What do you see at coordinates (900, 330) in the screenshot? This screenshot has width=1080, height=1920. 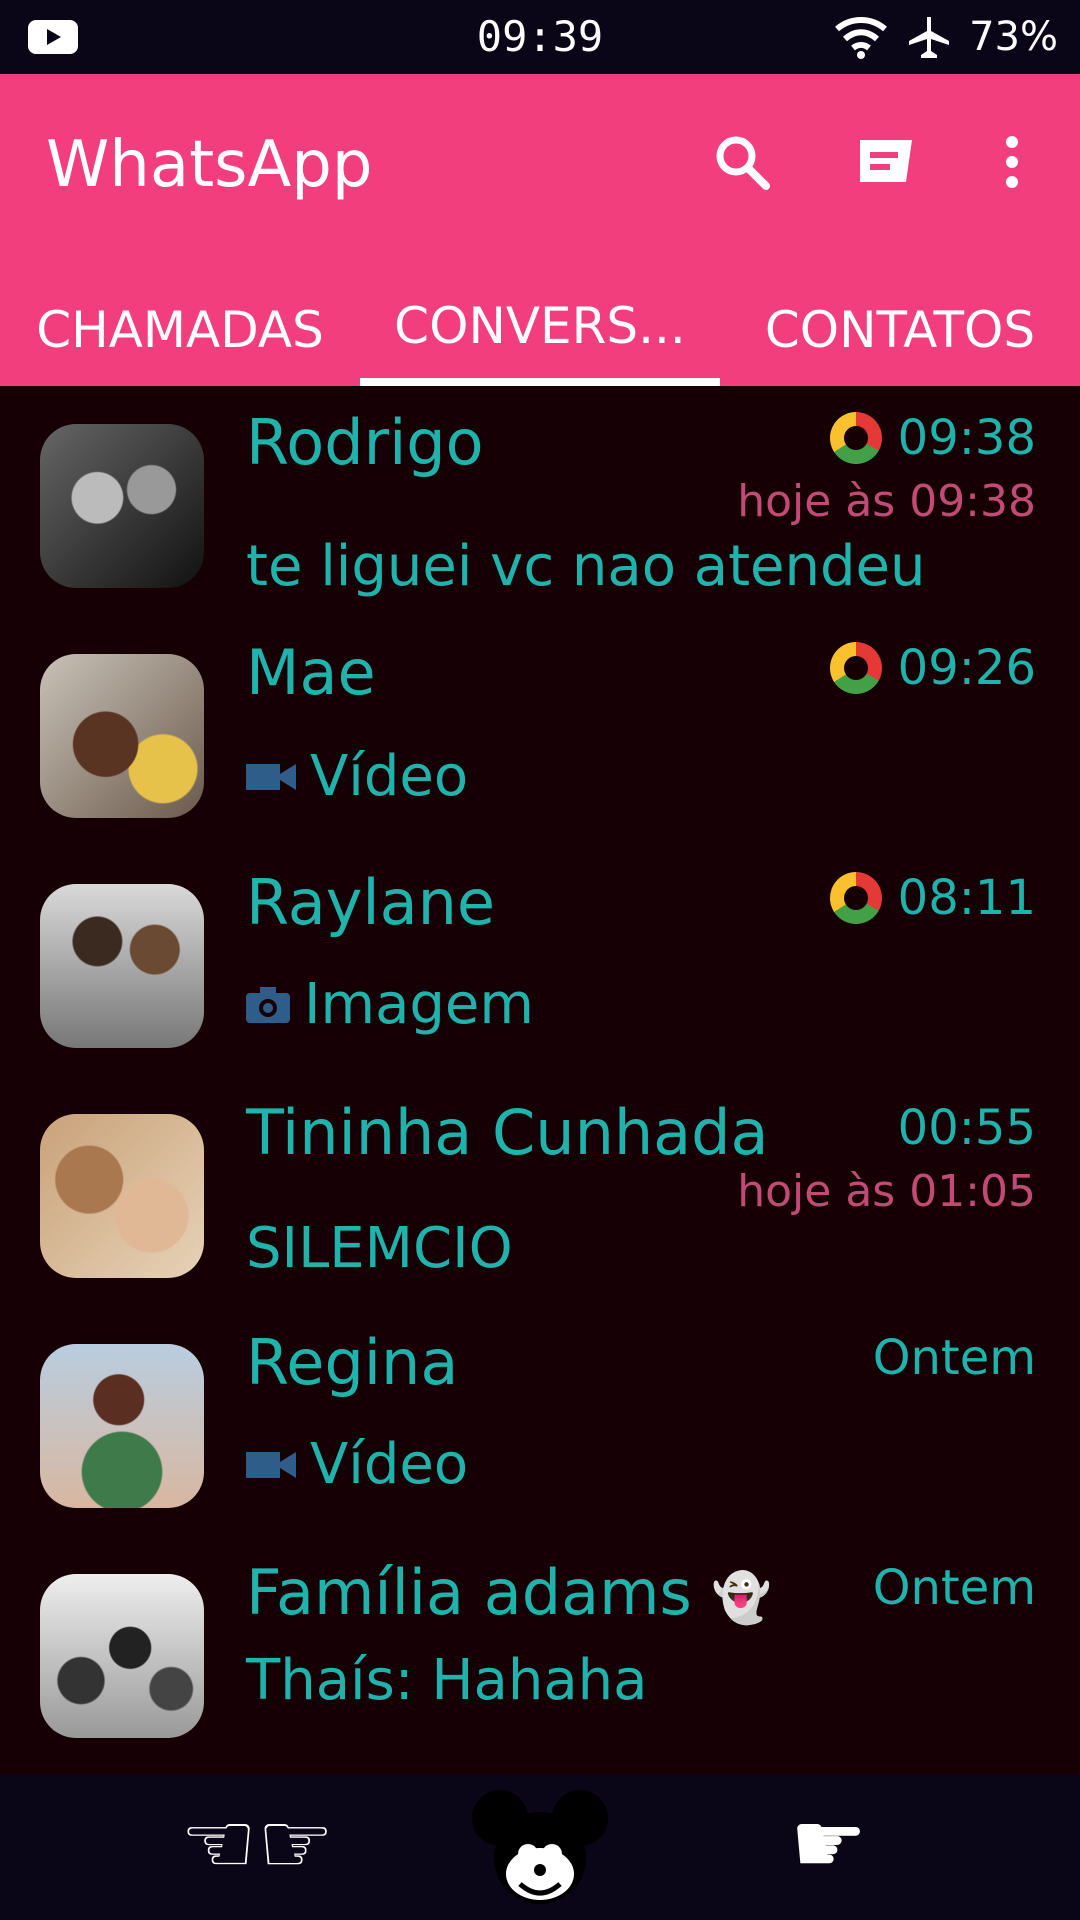 I see `tab-contacts: CONTATOS` at bounding box center [900, 330].